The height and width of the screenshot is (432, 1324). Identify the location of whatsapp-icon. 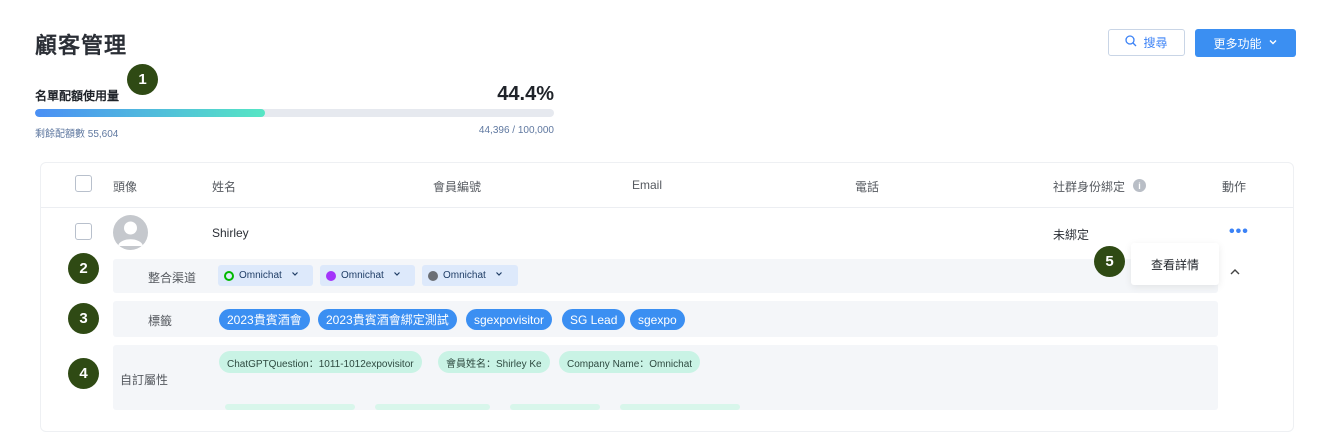
(433, 275).